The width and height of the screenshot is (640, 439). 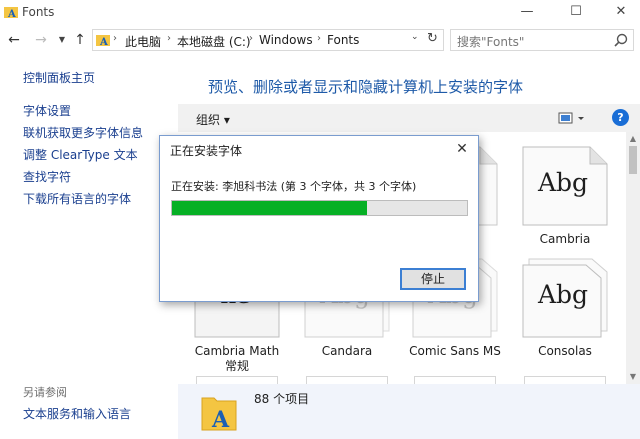 What do you see at coordinates (433, 279) in the screenshot?
I see `stop-button: 停止` at bounding box center [433, 279].